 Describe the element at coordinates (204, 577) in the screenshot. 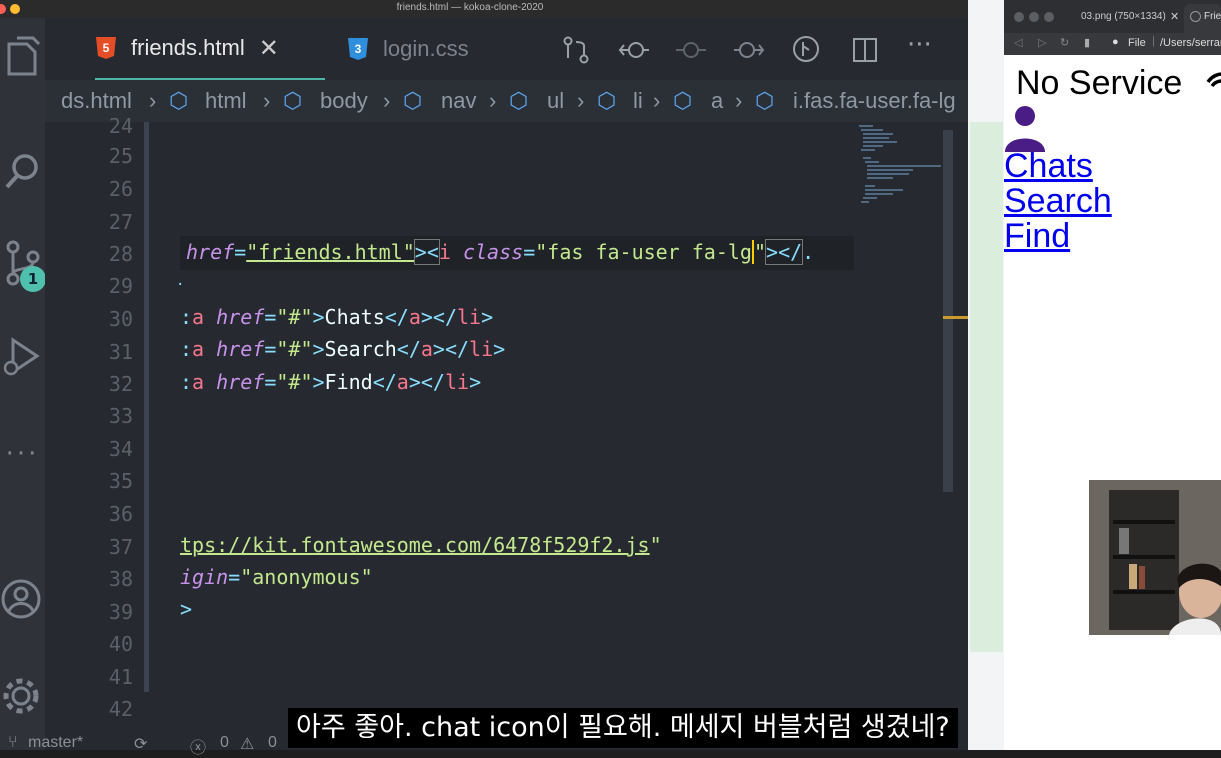

I see `code-token: igin` at that location.